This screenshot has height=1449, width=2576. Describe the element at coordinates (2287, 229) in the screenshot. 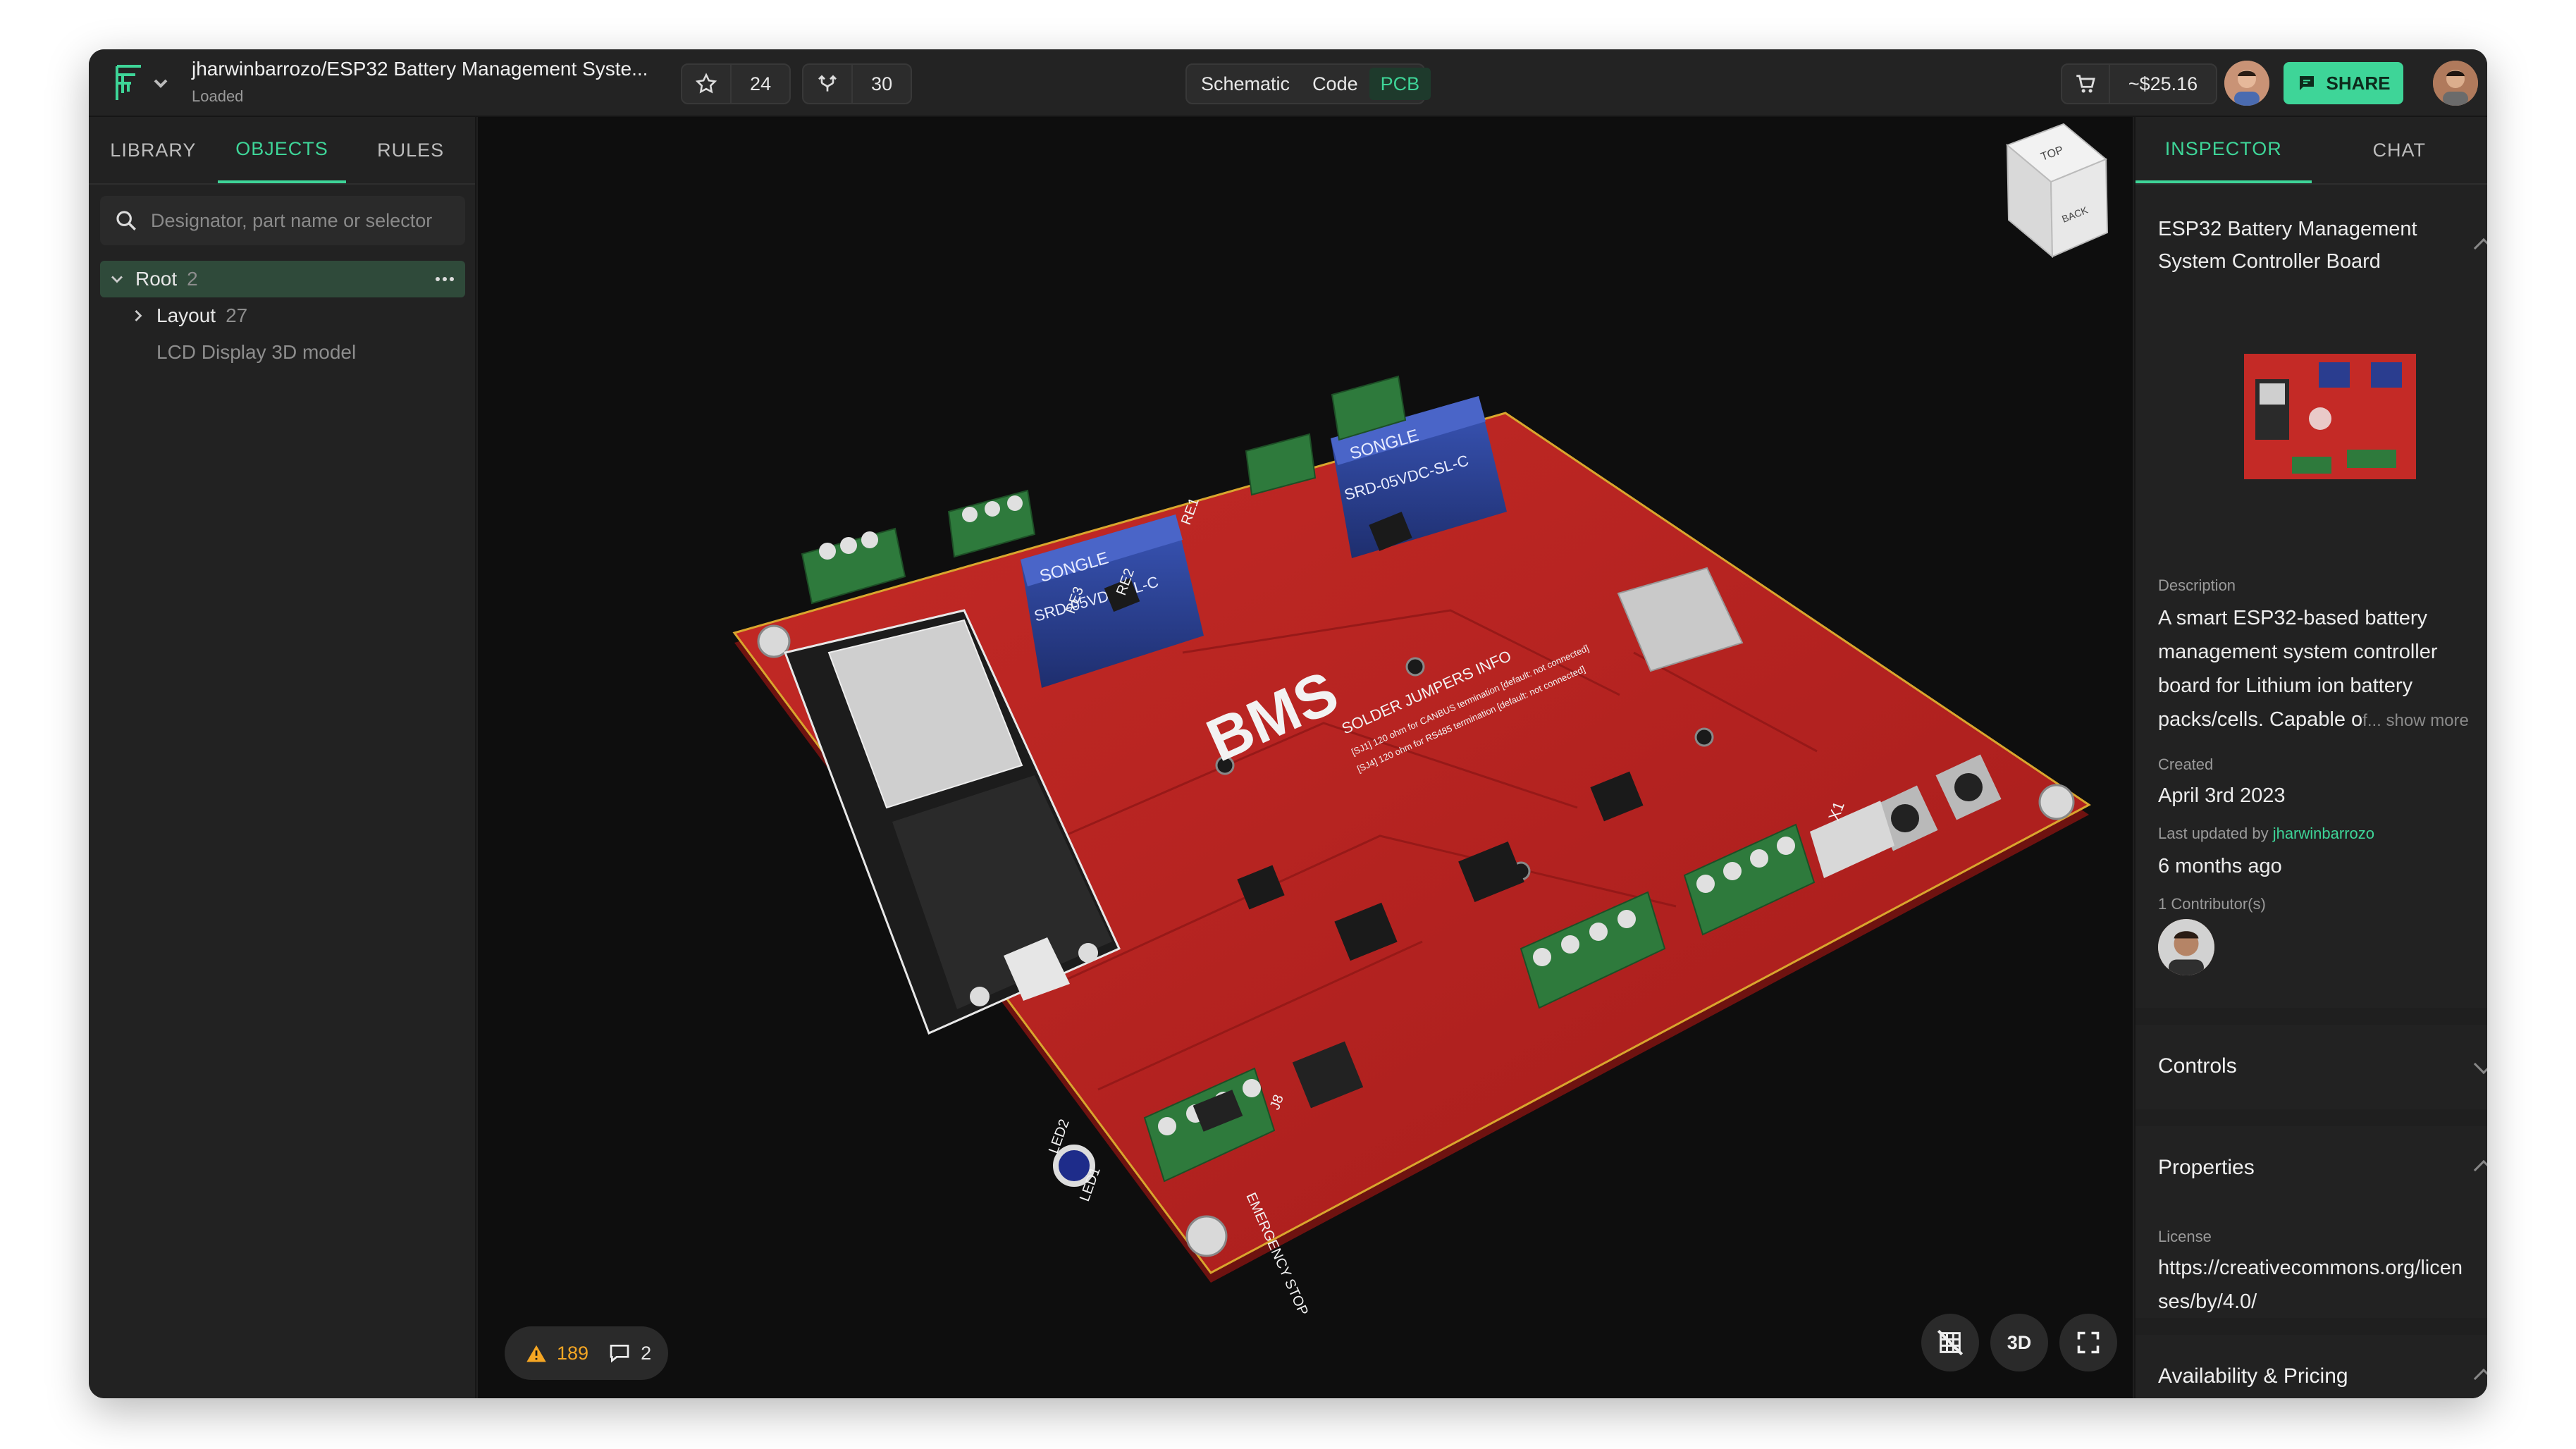

I see `board-title-line1: ESP32 Battery Management` at that location.